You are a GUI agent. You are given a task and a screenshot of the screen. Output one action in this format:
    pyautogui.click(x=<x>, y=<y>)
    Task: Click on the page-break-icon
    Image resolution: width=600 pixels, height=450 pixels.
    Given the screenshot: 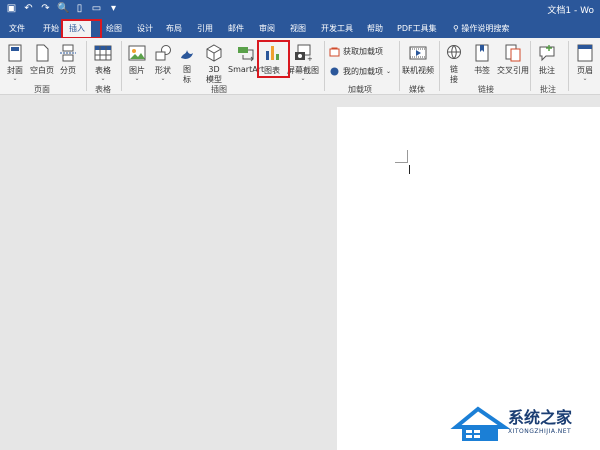 What is the action you would take?
    pyautogui.click(x=68, y=53)
    